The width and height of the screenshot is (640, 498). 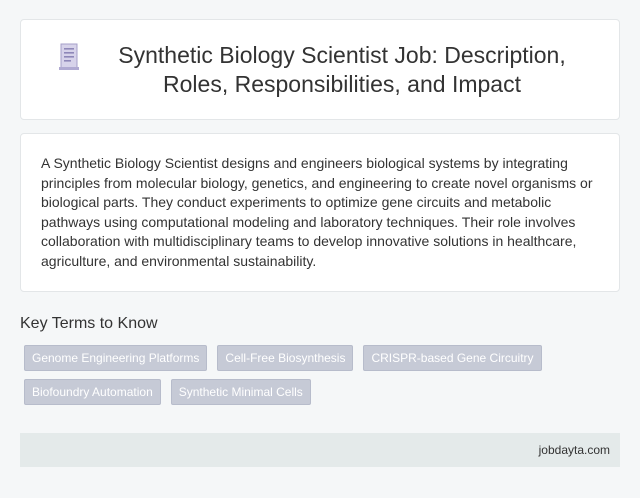 What do you see at coordinates (320, 450) in the screenshot?
I see `footer: jobdayta.com` at bounding box center [320, 450].